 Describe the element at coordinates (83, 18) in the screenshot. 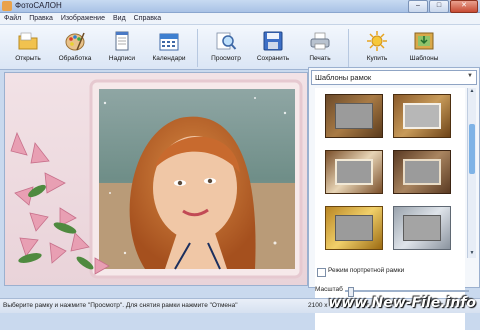

I see `menu-image: Изображение` at that location.